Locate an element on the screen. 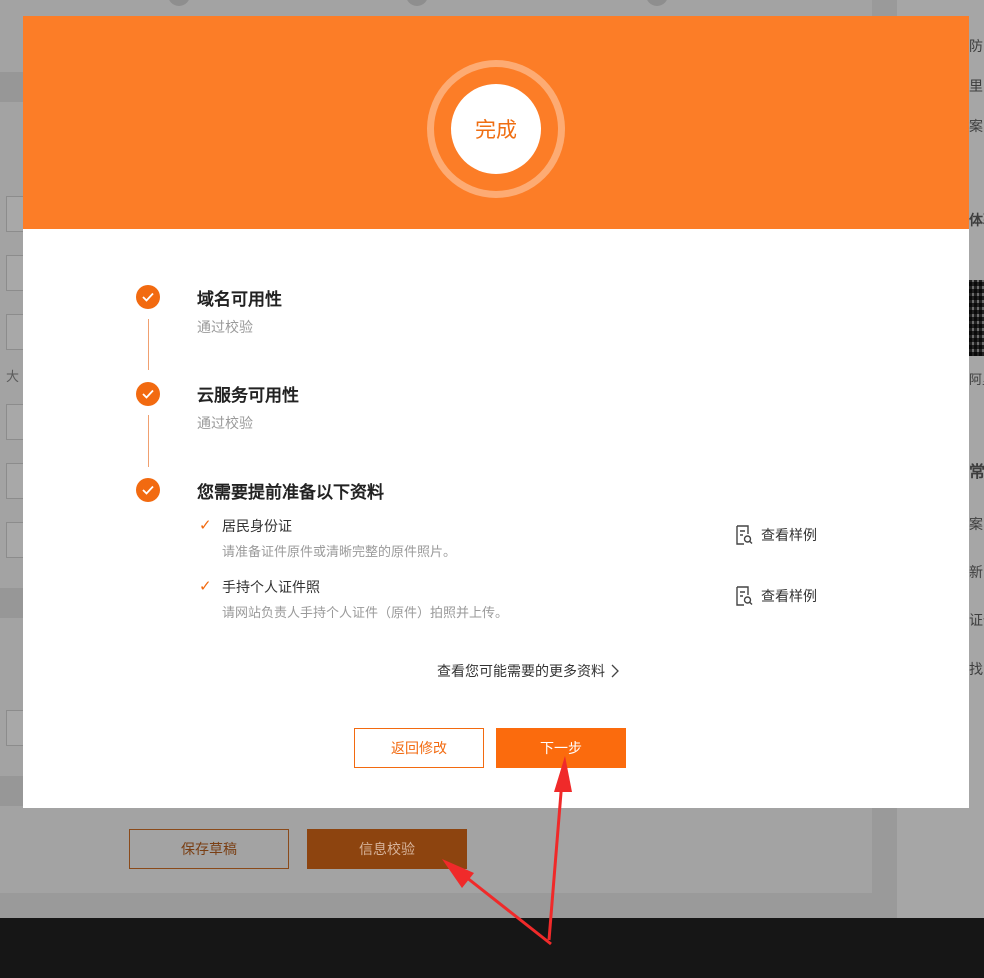 This screenshot has width=984, height=978. form-field-hint: 大 is located at coordinates (13, 377).